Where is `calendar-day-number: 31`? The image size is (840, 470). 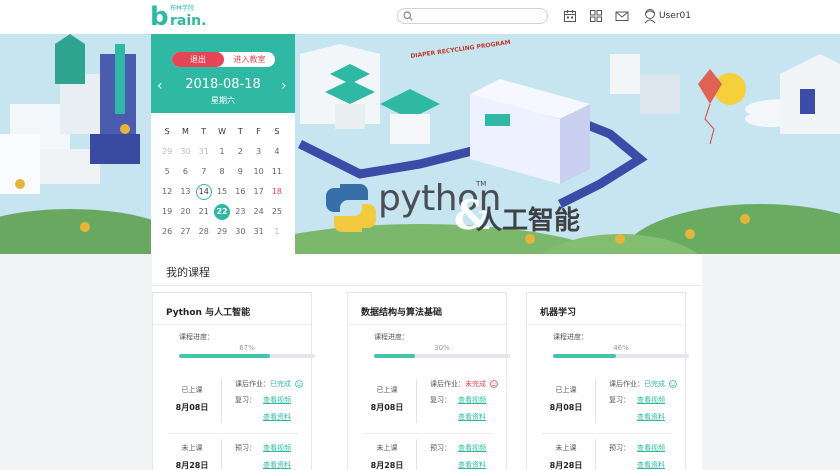
calendar-day-number: 31 is located at coordinates (258, 231).